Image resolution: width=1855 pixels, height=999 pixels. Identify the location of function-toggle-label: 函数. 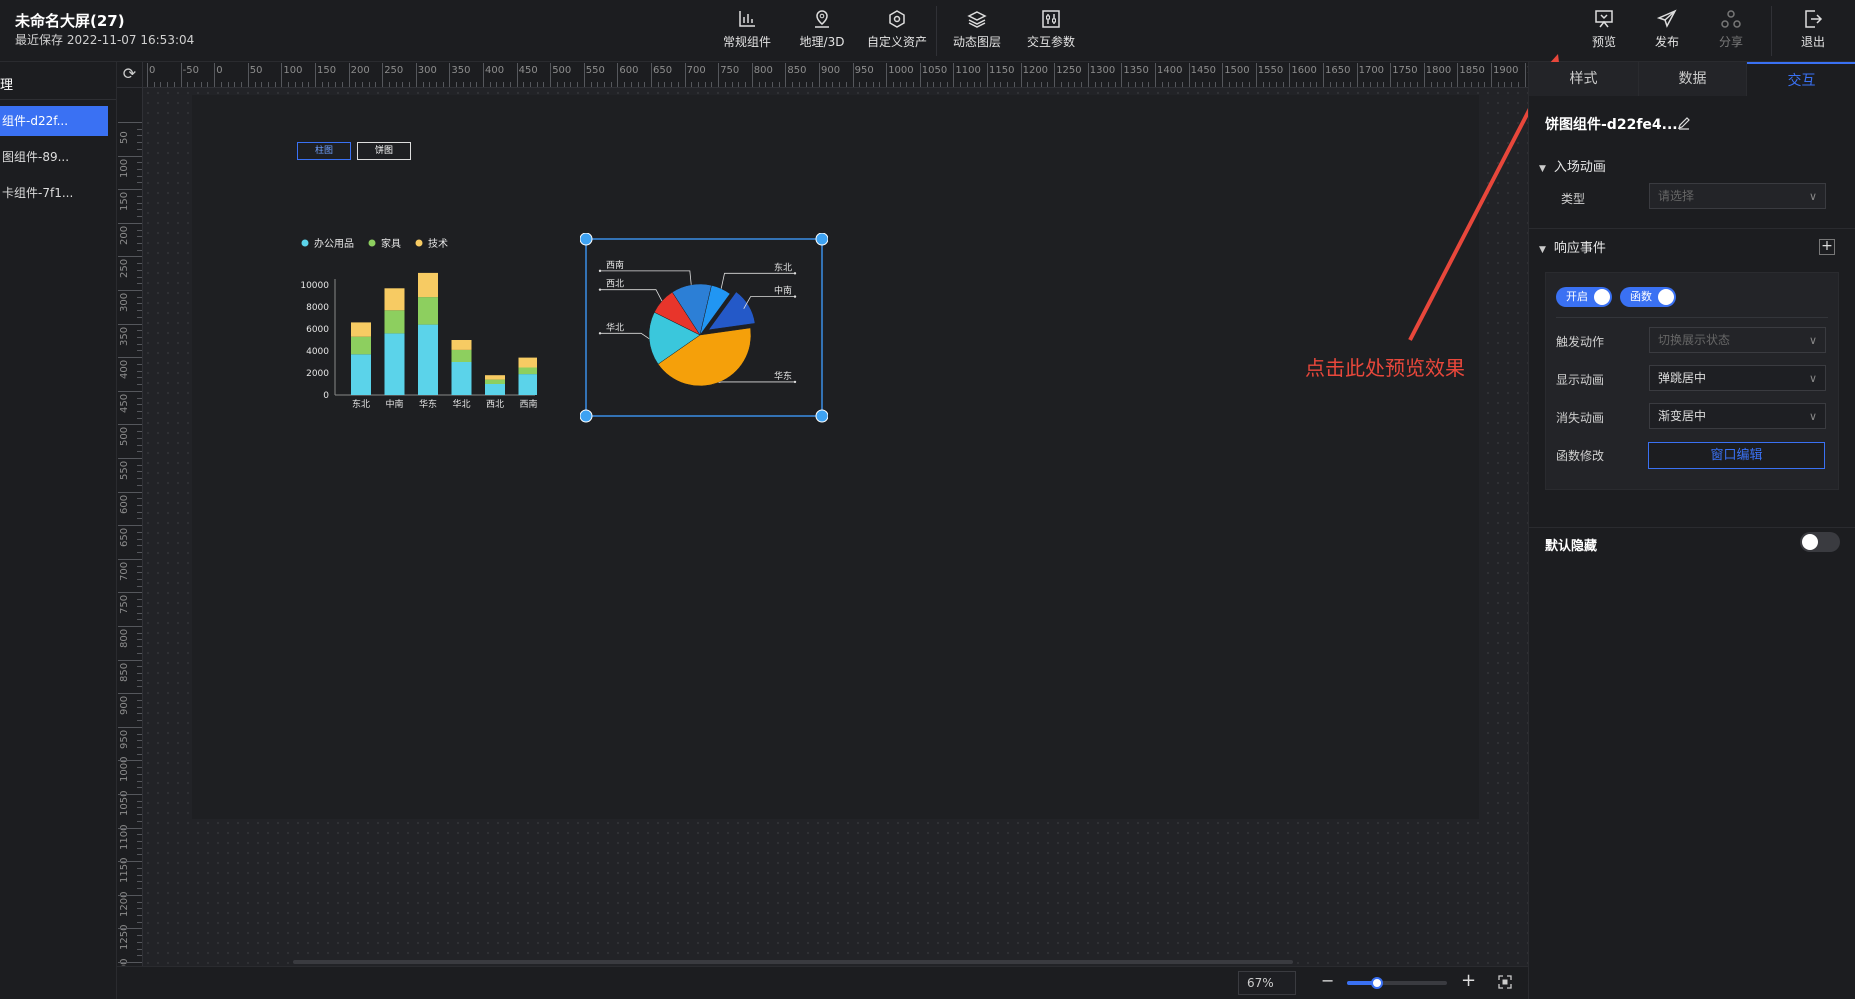
(1641, 296).